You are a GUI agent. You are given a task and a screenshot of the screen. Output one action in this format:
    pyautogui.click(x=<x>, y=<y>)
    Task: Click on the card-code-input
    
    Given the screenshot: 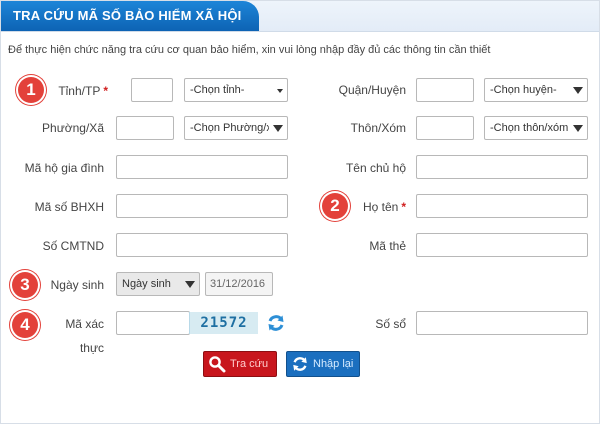 What is the action you would take?
    pyautogui.click(x=502, y=245)
    